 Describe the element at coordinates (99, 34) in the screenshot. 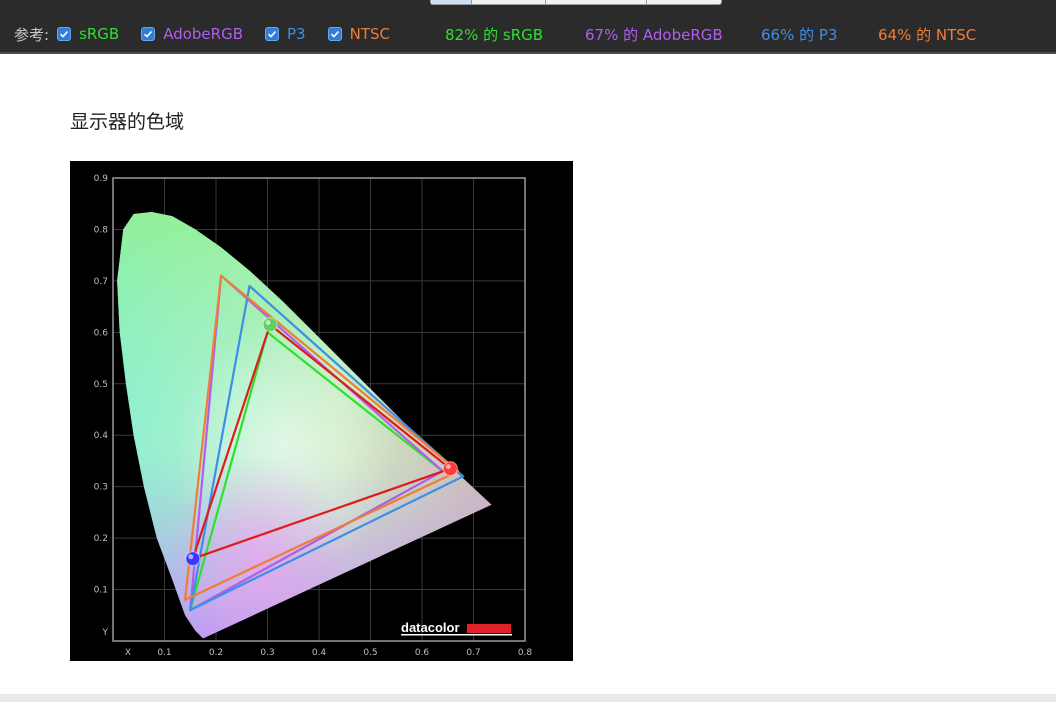

I see `srgb-label: sRGB` at that location.